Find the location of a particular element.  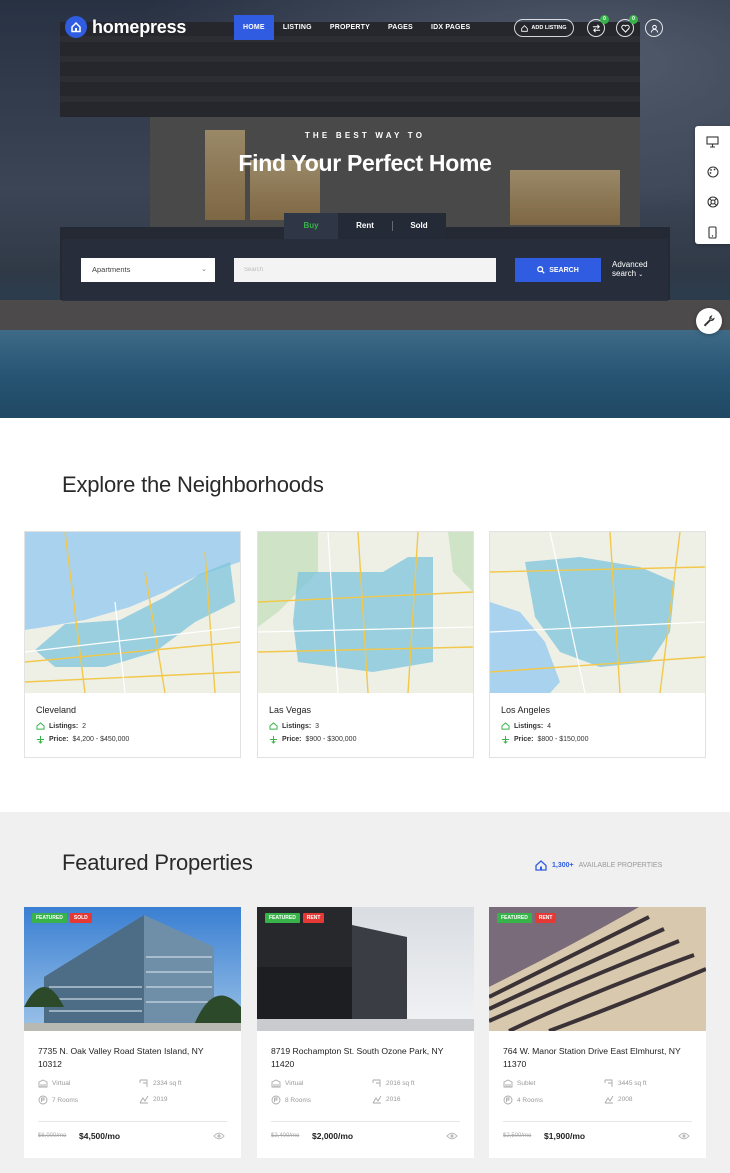

hero-tagline: THE BEST WAY TO is located at coordinates (365, 135).